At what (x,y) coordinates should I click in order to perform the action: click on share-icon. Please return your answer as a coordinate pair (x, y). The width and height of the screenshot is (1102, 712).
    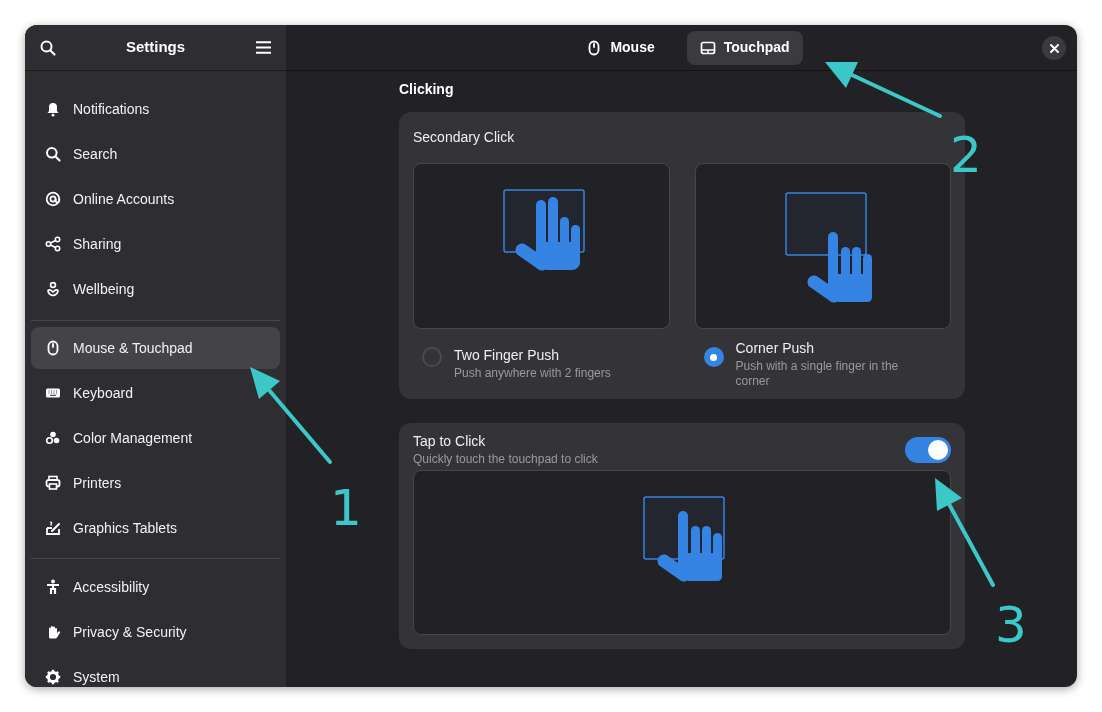
    Looking at the image, I should click on (53, 244).